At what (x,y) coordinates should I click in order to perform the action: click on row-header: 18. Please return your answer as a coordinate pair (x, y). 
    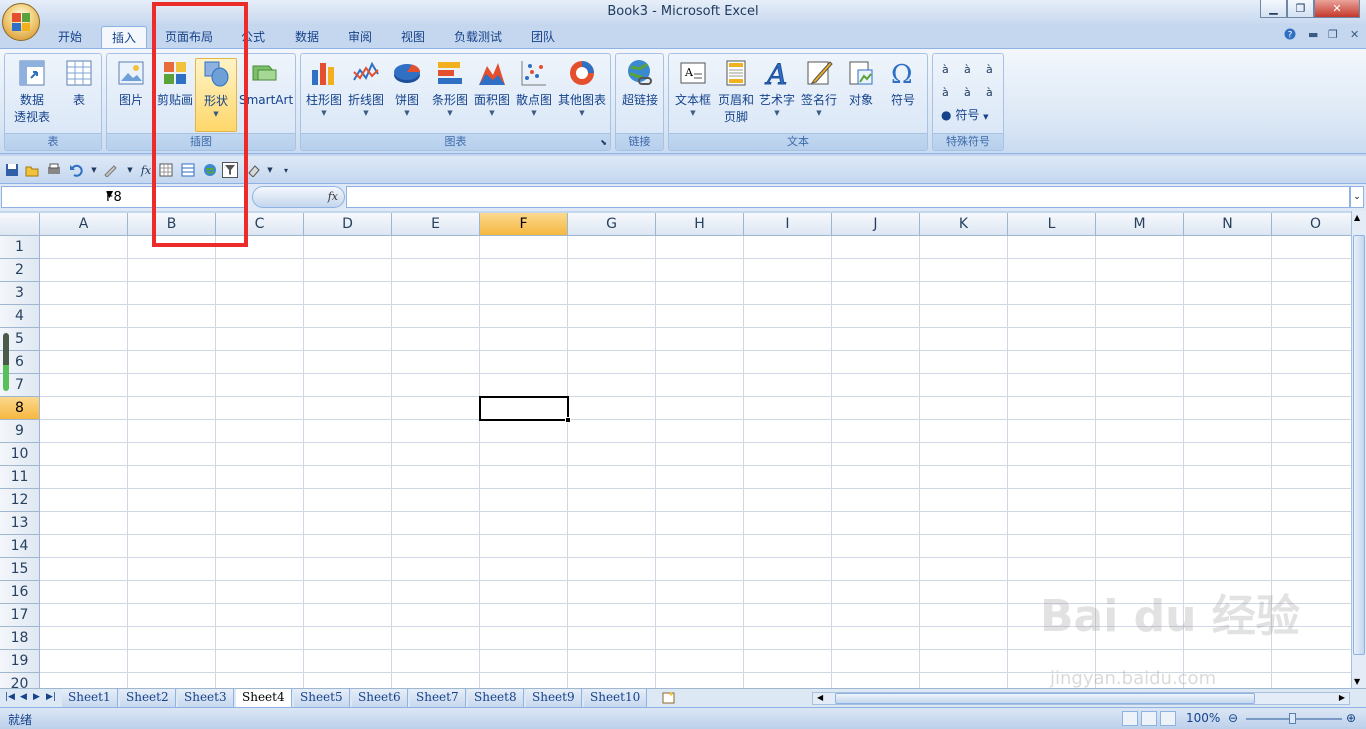
    Looking at the image, I should click on (20, 638).